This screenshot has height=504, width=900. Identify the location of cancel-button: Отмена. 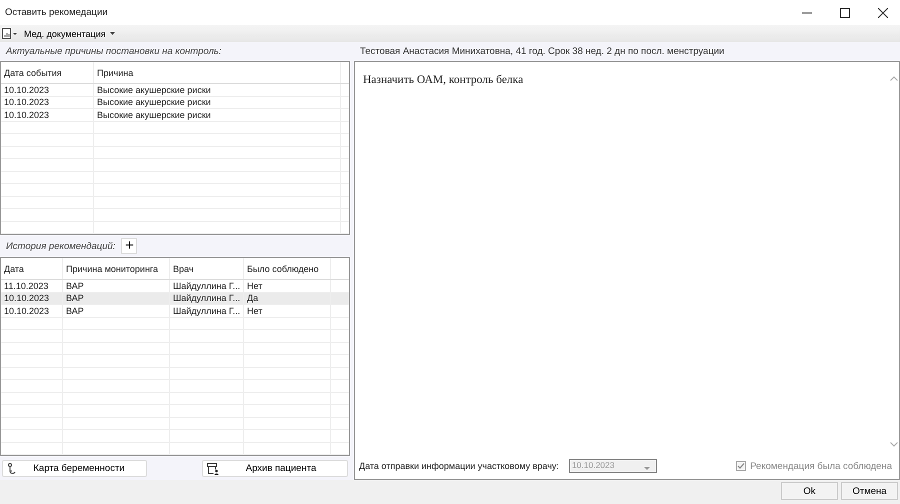
(869, 491).